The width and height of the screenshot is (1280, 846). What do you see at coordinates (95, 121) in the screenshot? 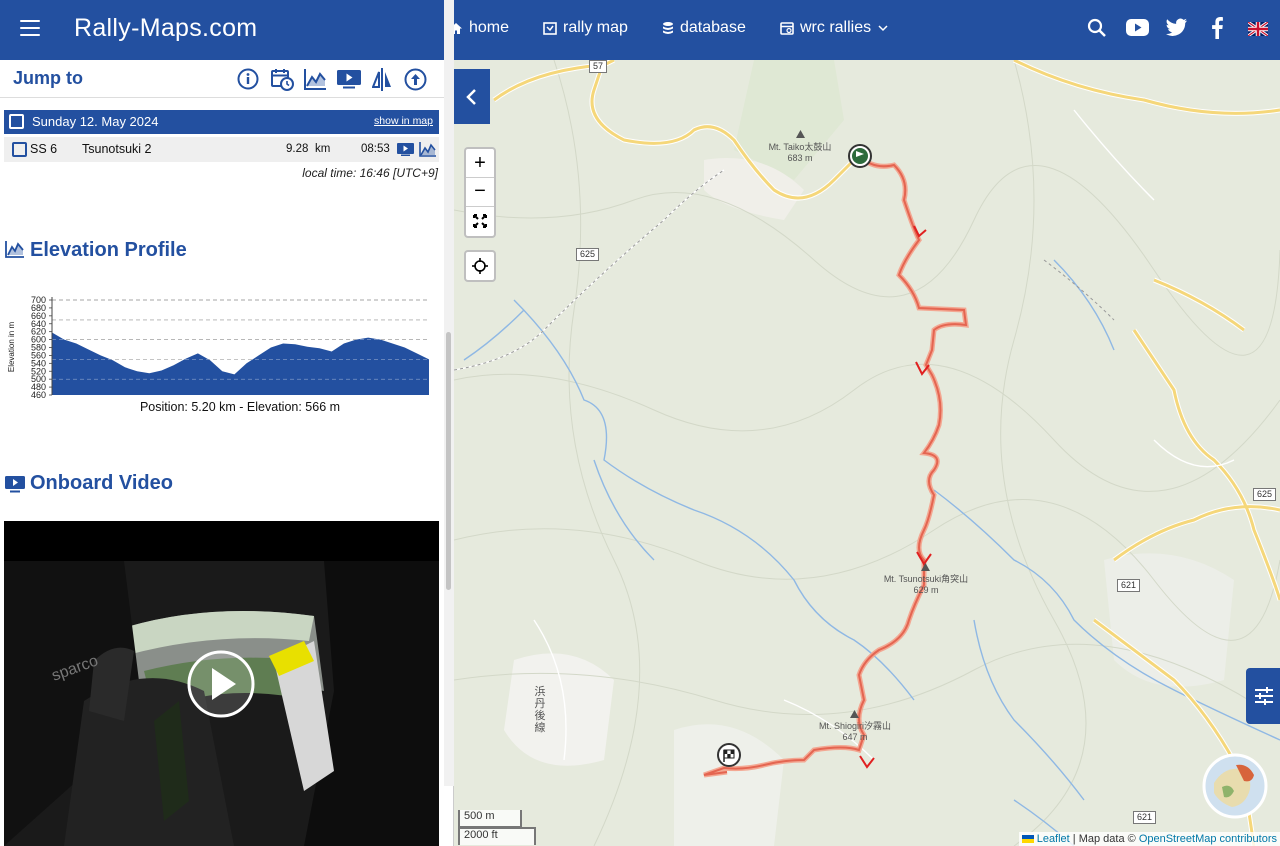
I see `day-label: Sunday 12. May 2024` at bounding box center [95, 121].